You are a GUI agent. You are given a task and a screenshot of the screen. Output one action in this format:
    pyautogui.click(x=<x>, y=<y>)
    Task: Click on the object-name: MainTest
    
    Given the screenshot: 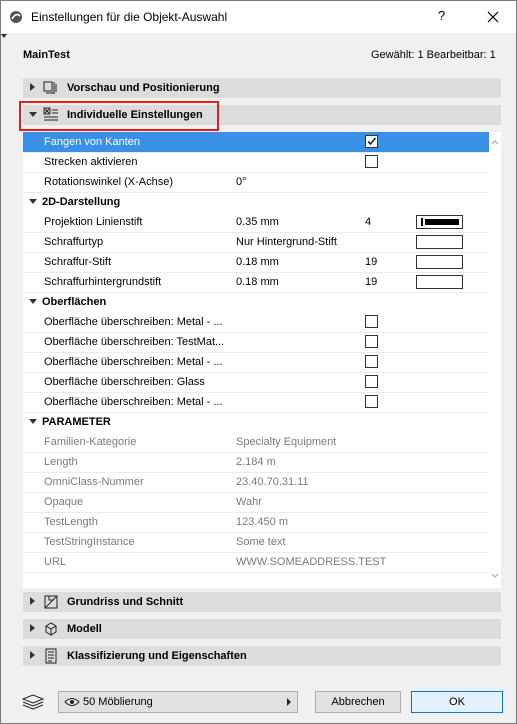 What is the action you would take?
    pyautogui.click(x=46, y=55)
    